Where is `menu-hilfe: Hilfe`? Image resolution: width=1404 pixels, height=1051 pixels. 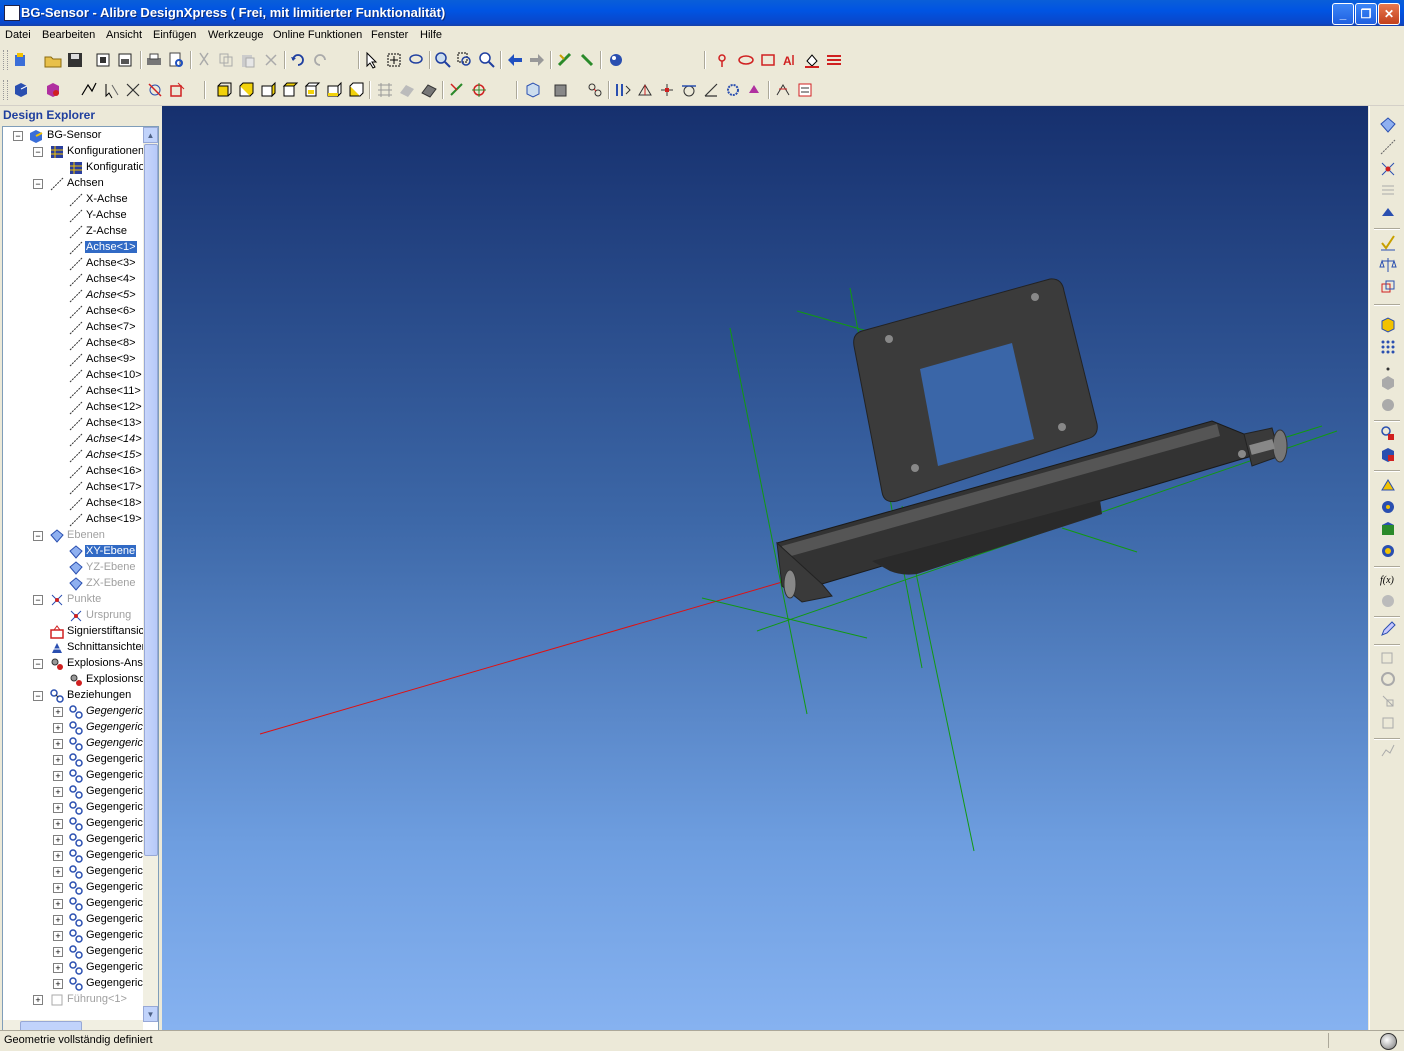
menu-hilfe: Hilfe is located at coordinates (431, 35).